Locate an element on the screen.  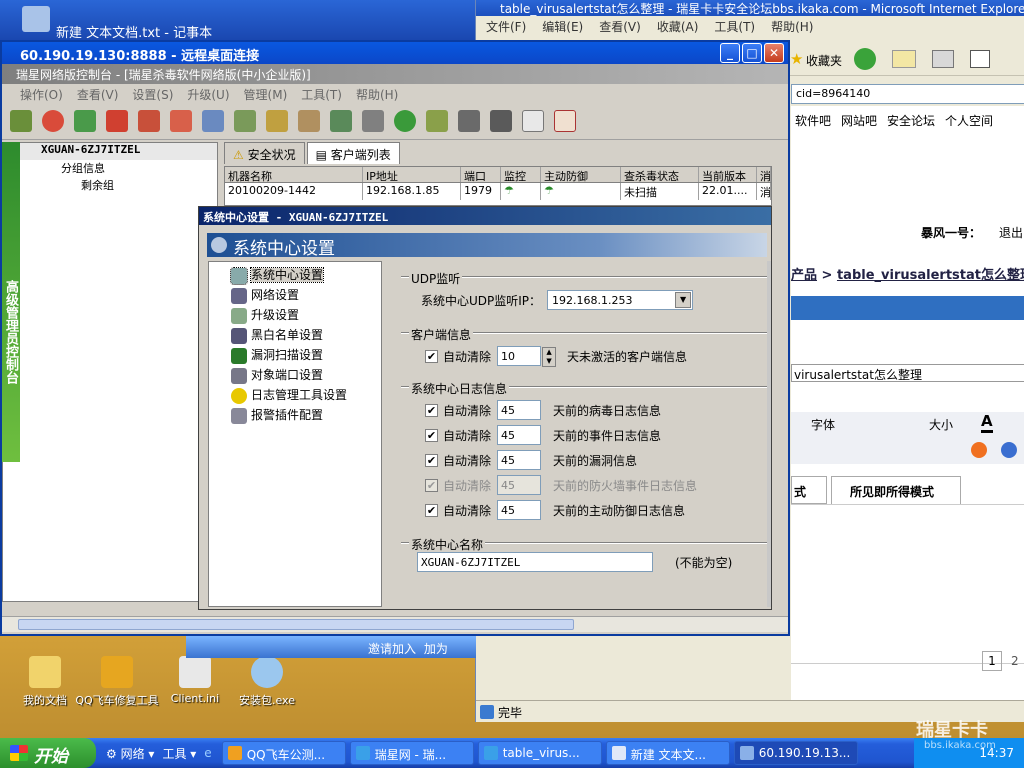
nav-network: 网络设置 is located at coordinates (295, 296).